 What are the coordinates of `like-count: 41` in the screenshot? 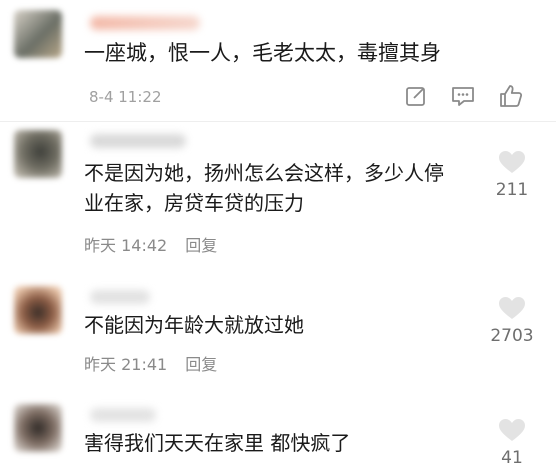 It's located at (512, 458).